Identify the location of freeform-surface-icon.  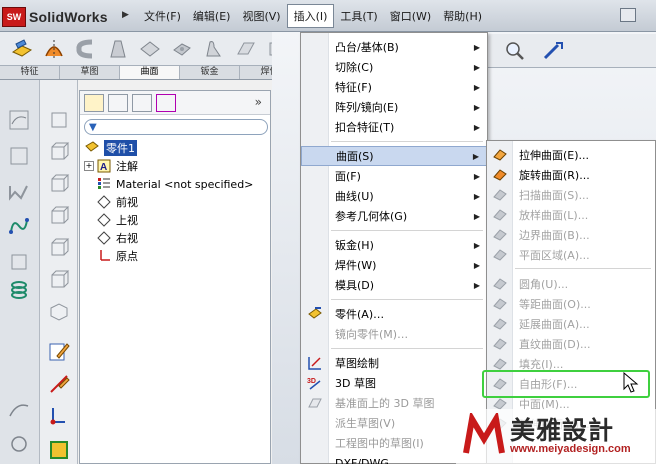
(214, 49).